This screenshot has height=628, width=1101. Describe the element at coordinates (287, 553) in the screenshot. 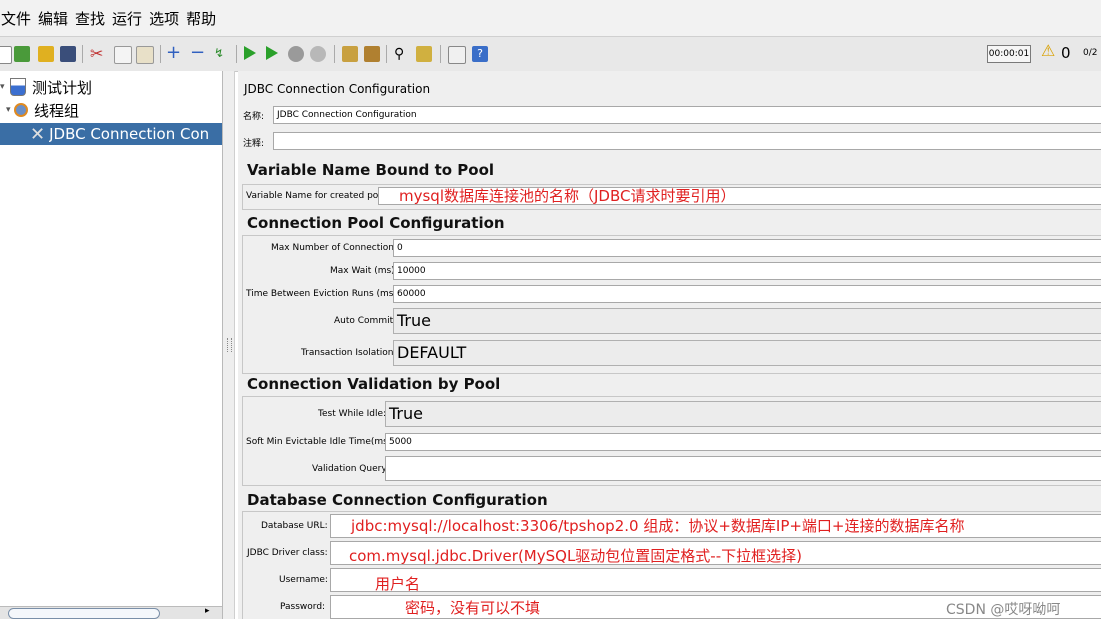

I see `driver-class-label: JDBC Driver class:` at that location.